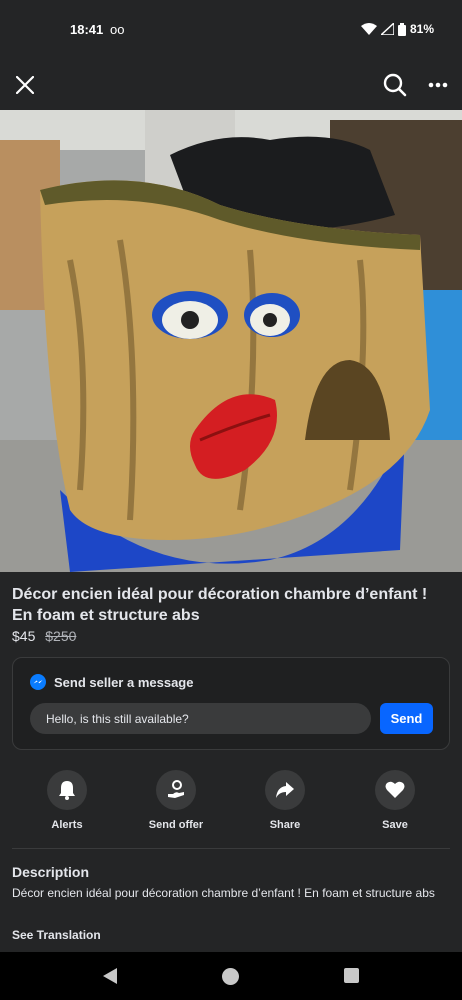  Describe the element at coordinates (176, 825) in the screenshot. I see `send-offer-label: Send offer` at that location.